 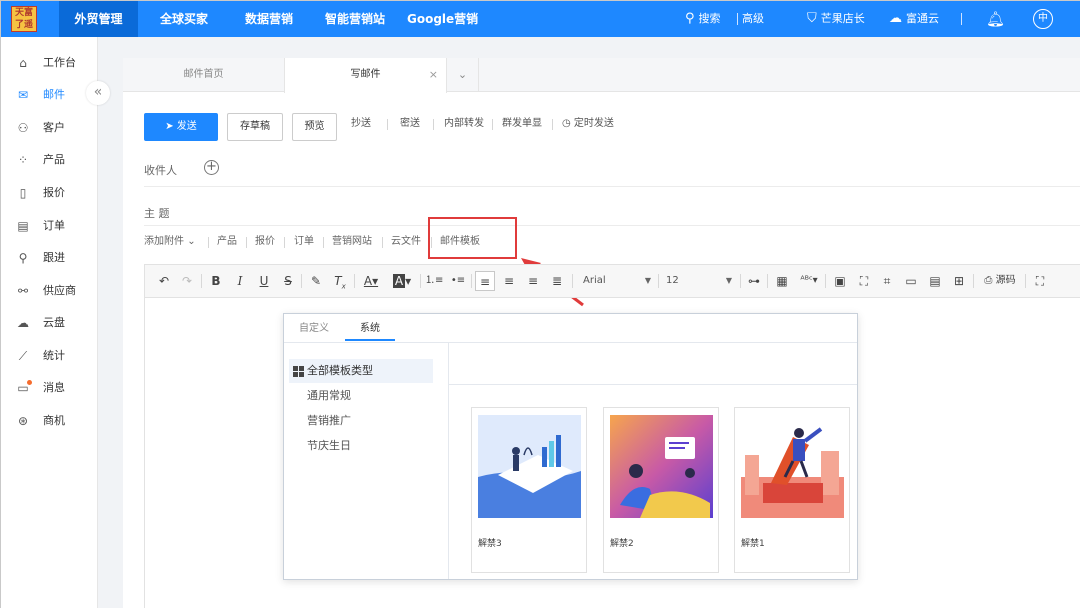 What do you see at coordinates (922, 18) in the screenshot?
I see `cloud-label: 富通云` at bounding box center [922, 18].